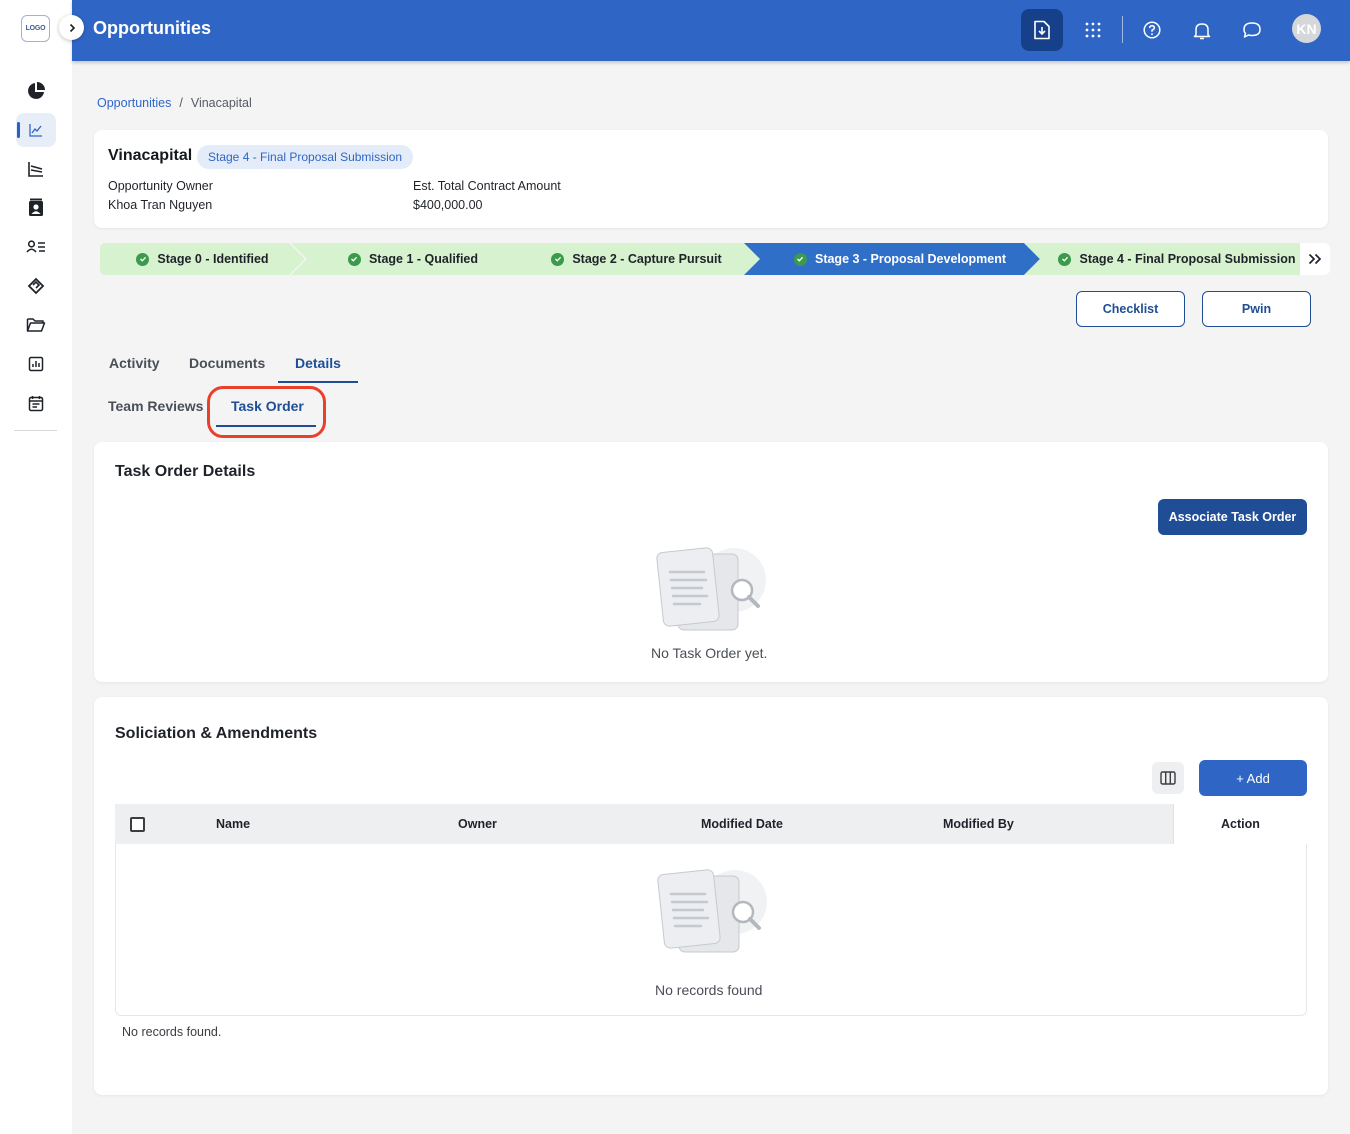  Describe the element at coordinates (487, 186) in the screenshot. I see `amount-label: Est. Total Contract Amount` at that location.